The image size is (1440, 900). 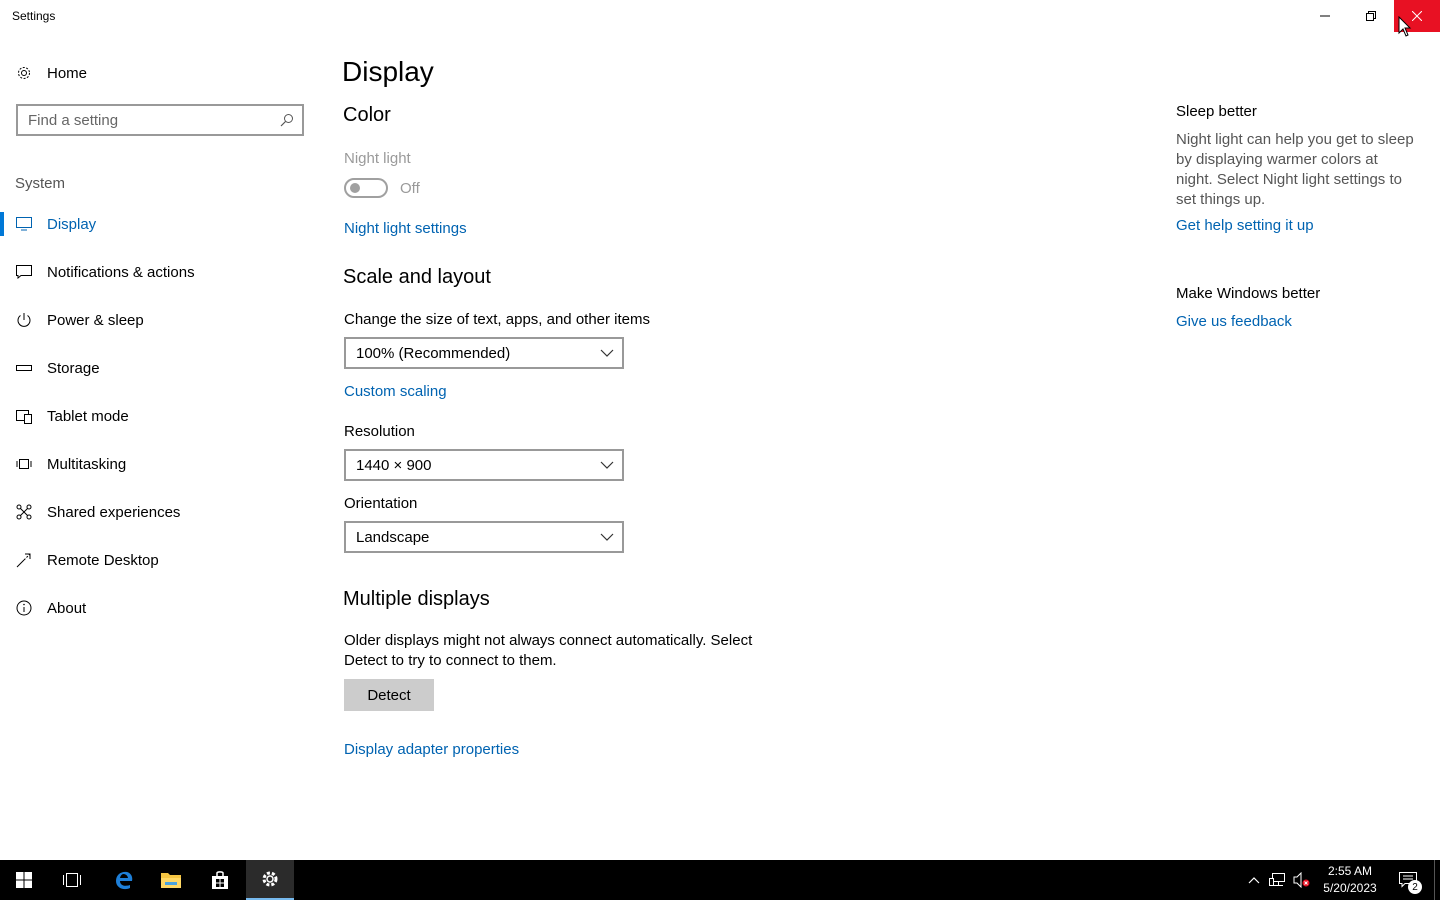 What do you see at coordinates (143, 120) in the screenshot?
I see `search-input` at bounding box center [143, 120].